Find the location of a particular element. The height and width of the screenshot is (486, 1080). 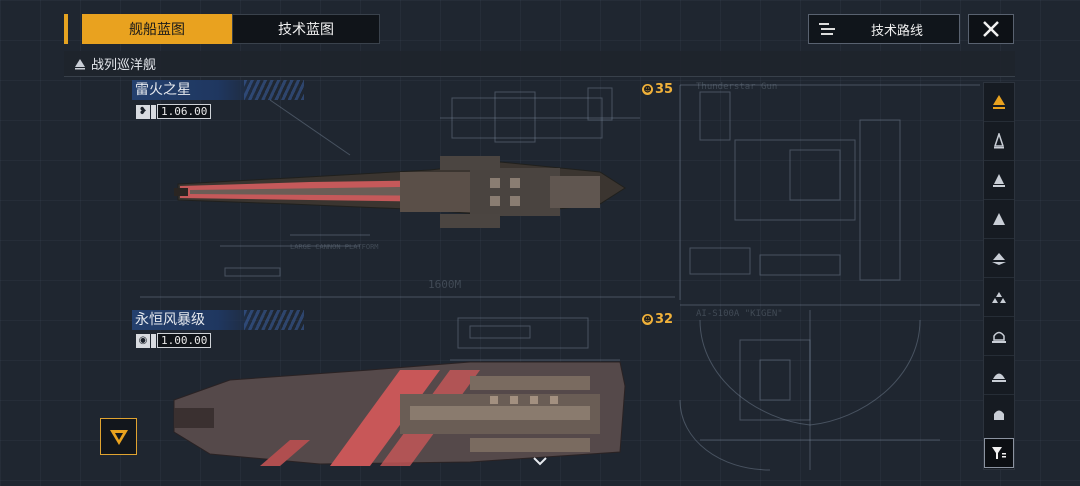

ship-eternal-storm-model is located at coordinates (400, 412).